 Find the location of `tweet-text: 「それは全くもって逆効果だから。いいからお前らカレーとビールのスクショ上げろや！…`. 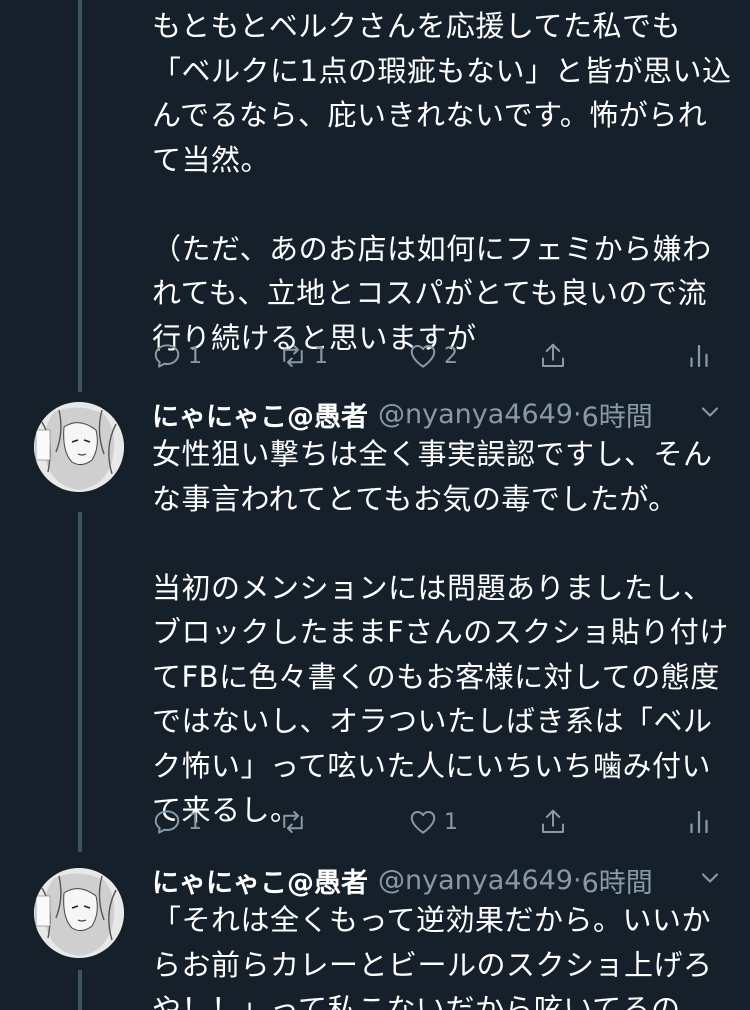

tweet-text: 「それは全くもって逆効果だから。いいからお前らカレーとビールのスクショ上げろや！… is located at coordinates (432, 956).